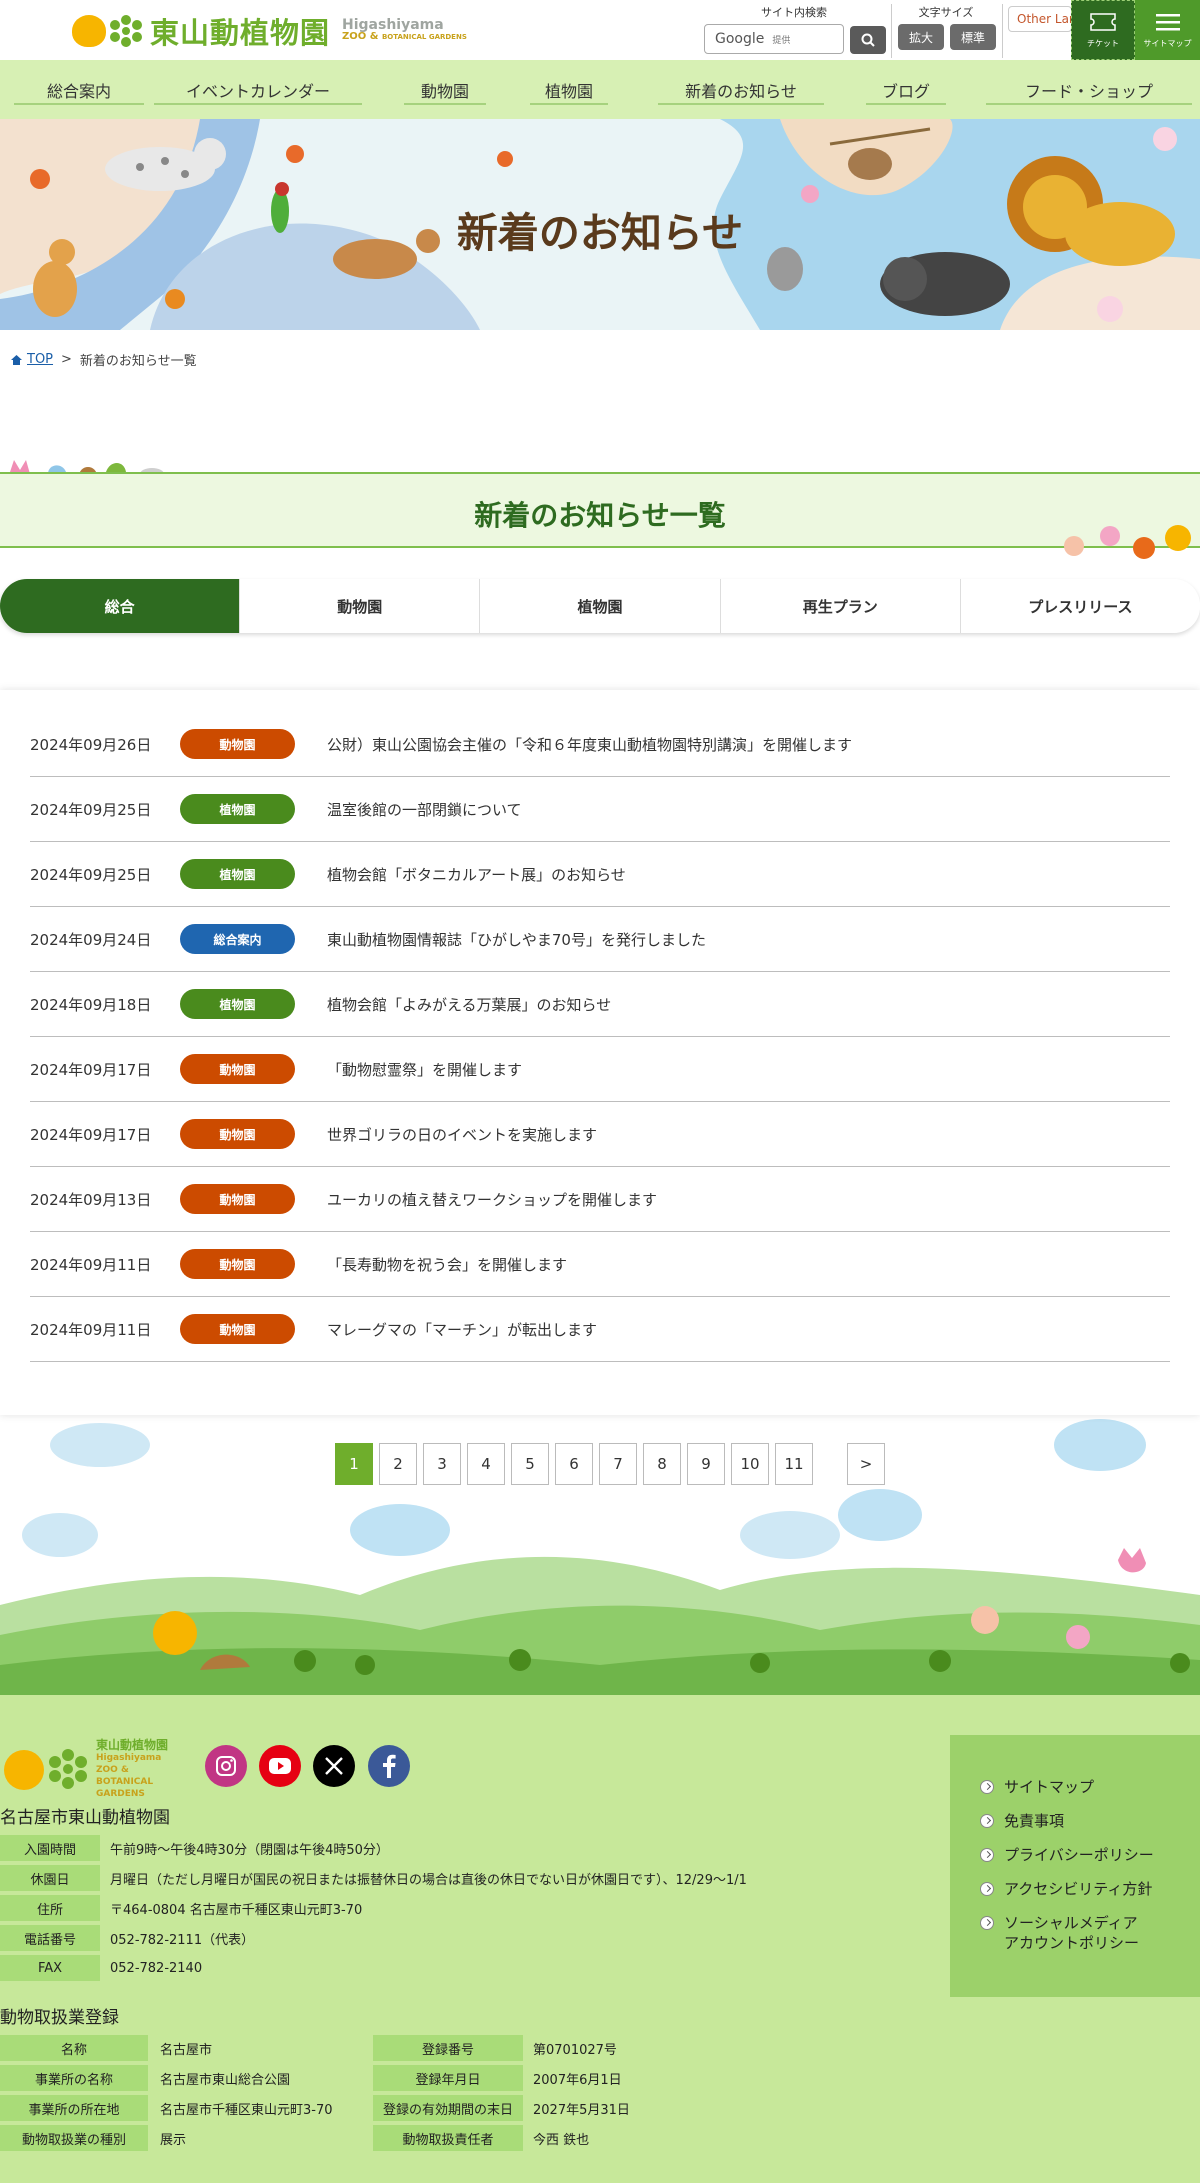 Image resolution: width=1200 pixels, height=2183 pixels. I want to click on news-title-link: 温室後館の一部閉鎖について, so click(424, 809).